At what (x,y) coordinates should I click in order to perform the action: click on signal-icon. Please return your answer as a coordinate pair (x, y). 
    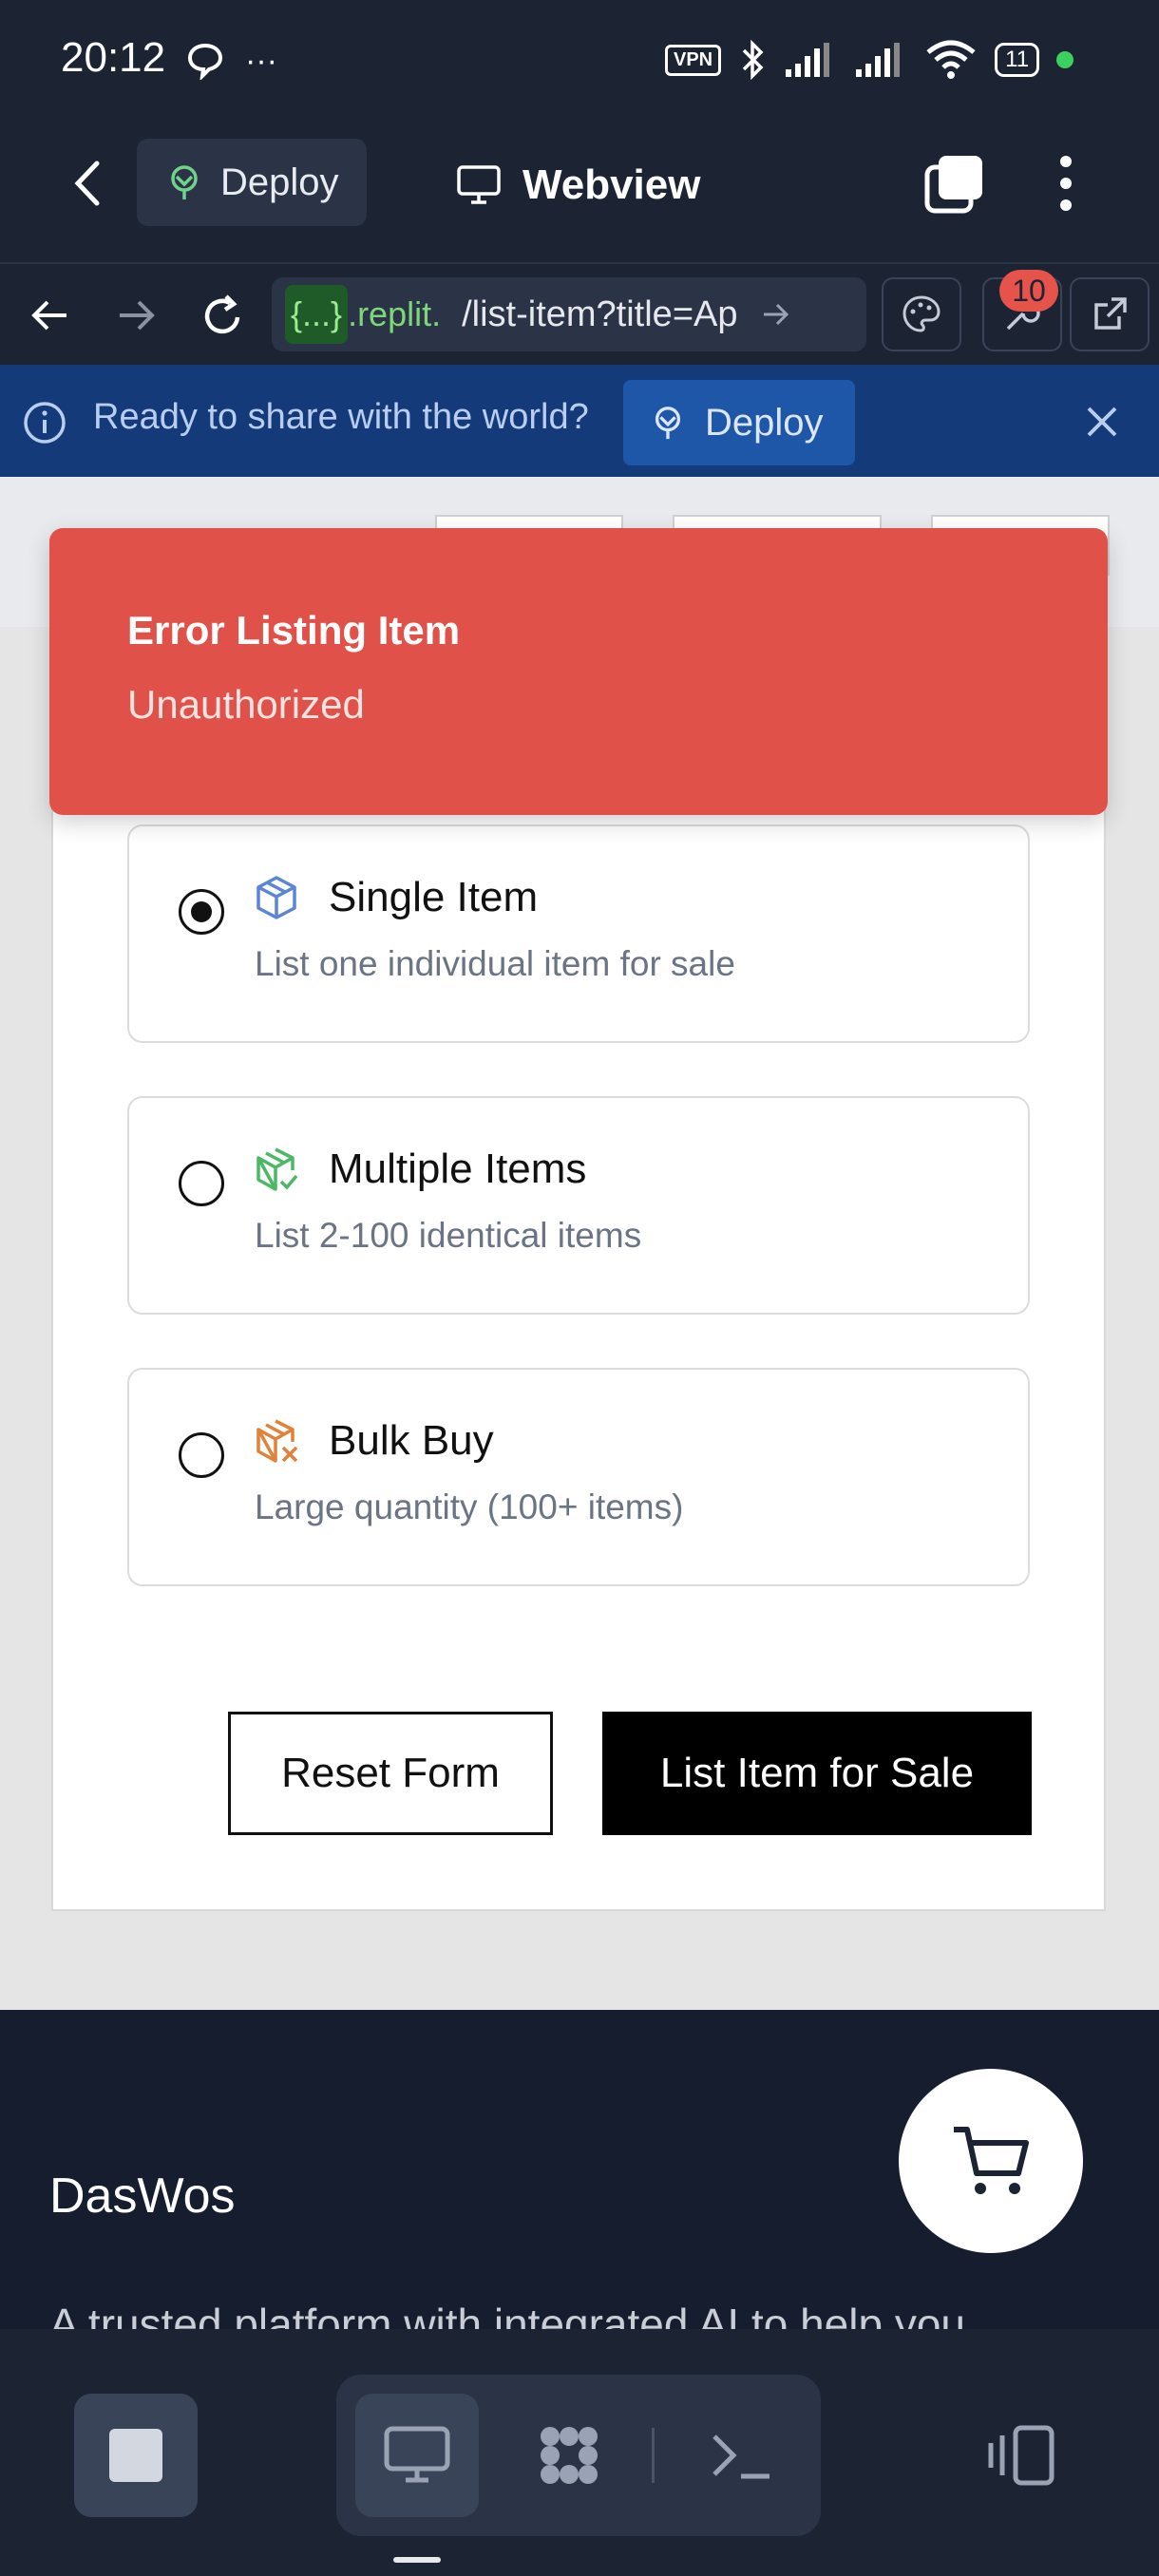
    Looking at the image, I should click on (808, 60).